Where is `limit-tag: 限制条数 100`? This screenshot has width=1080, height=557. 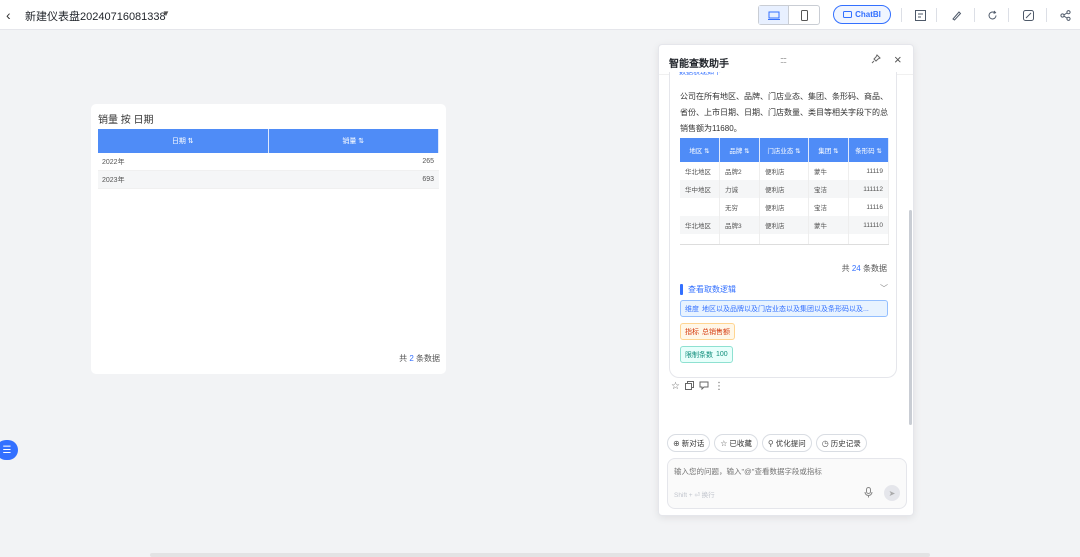
limit-tag: 限制条数 100 is located at coordinates (706, 354).